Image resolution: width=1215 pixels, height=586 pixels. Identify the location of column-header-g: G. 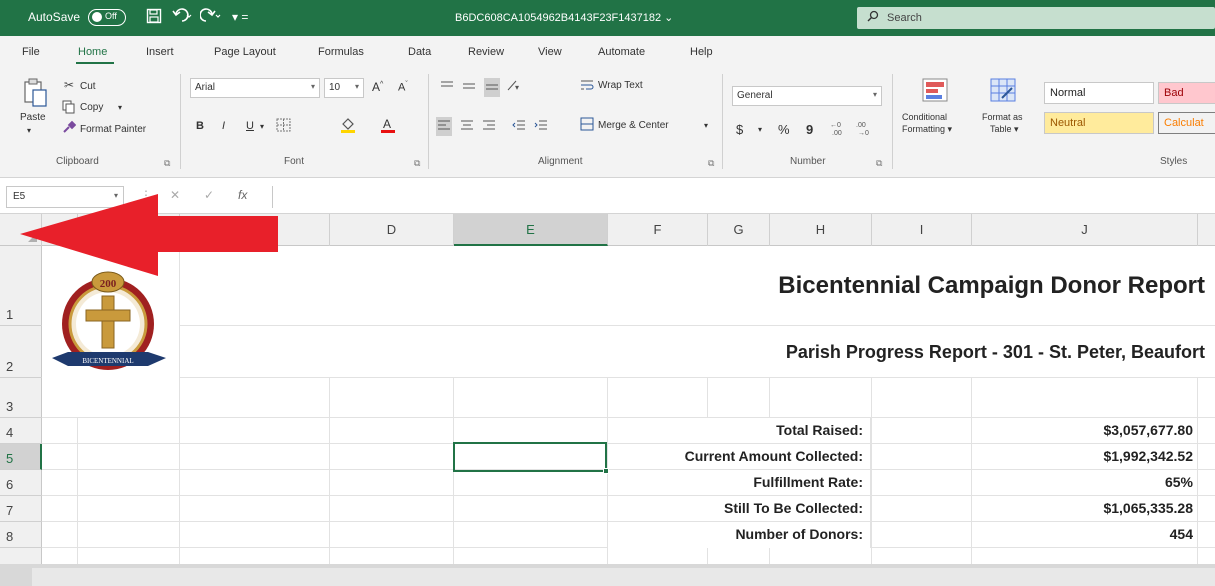
(739, 230).